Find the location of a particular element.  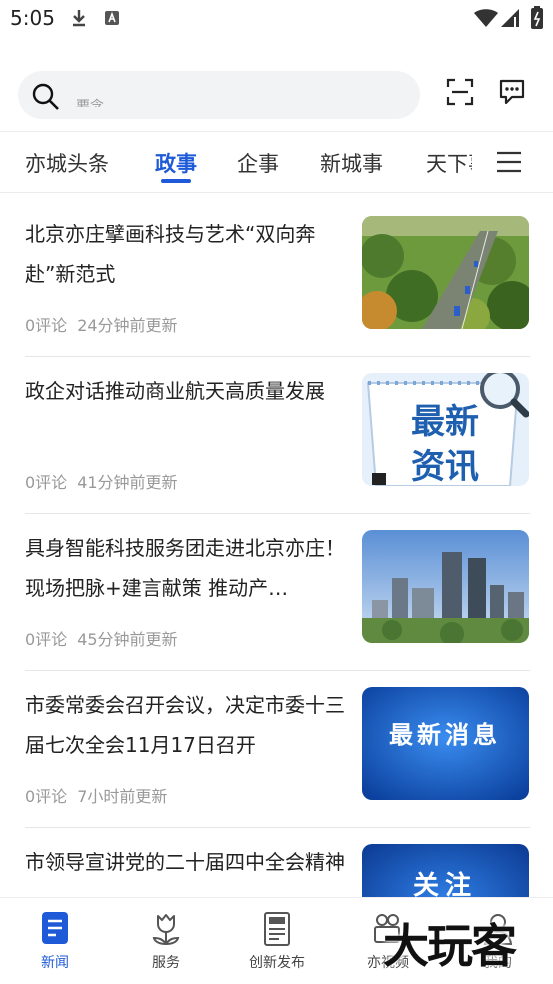

thumb-text: 最新消息 is located at coordinates (445, 734).